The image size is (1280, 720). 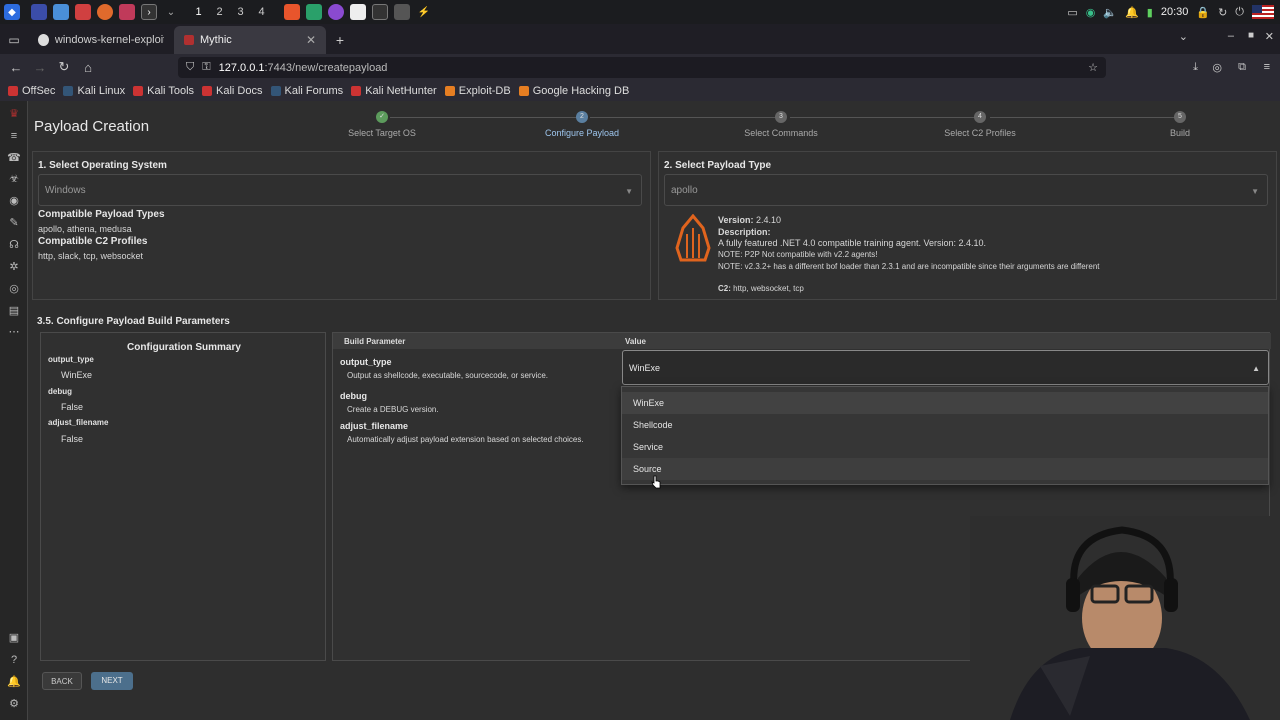 What do you see at coordinates (292, 12) in the screenshot?
I see `brave-icon` at bounding box center [292, 12].